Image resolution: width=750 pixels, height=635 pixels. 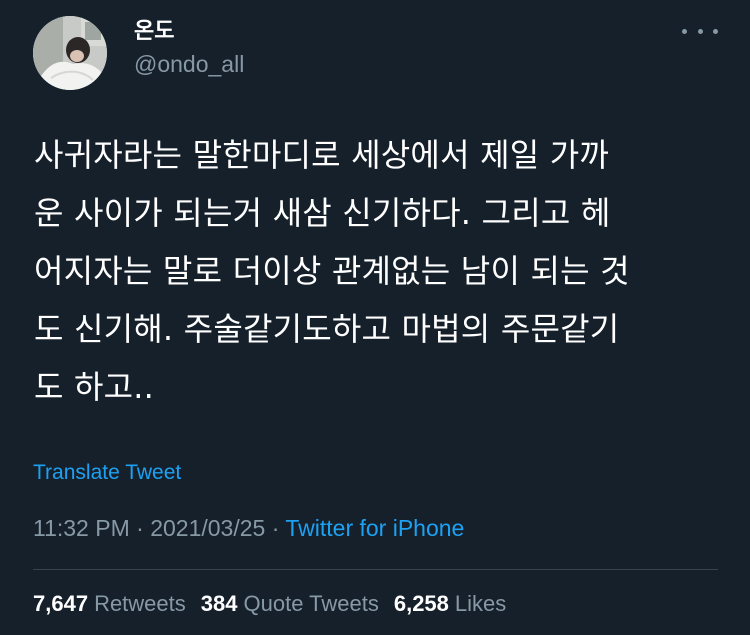 I want to click on tweet-text-line: 도 하고.., so click(x=94, y=387).